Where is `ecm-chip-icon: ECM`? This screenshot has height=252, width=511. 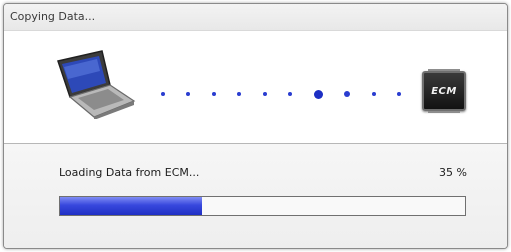
ecm-chip-icon: ECM is located at coordinates (444, 91).